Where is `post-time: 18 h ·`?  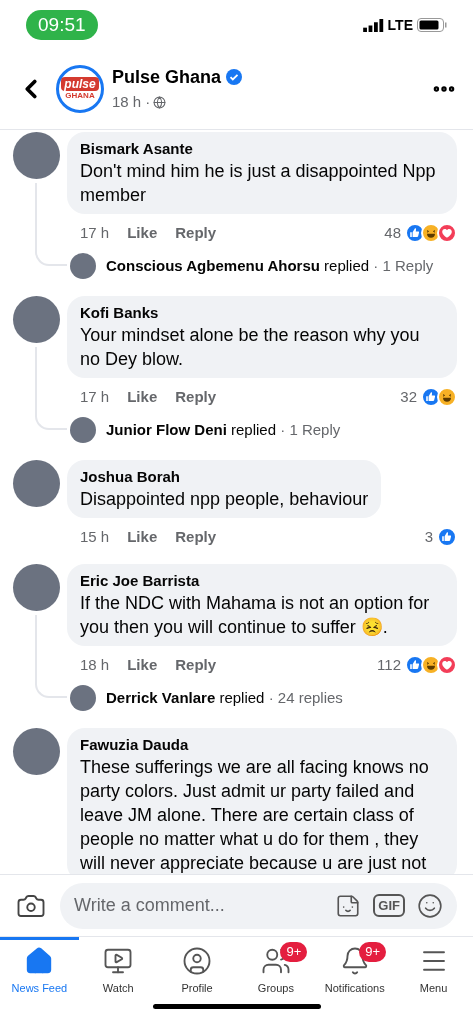 post-time: 18 h · is located at coordinates (131, 101).